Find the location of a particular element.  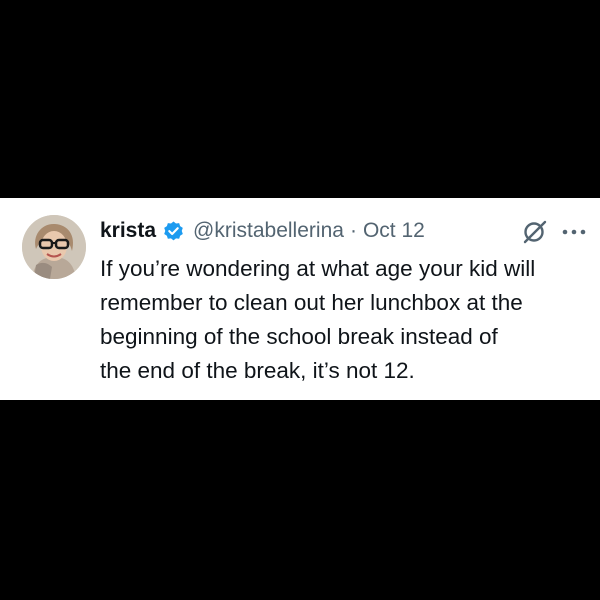

tweet-text-line: beginning of the school break instead of is located at coordinates (299, 336).